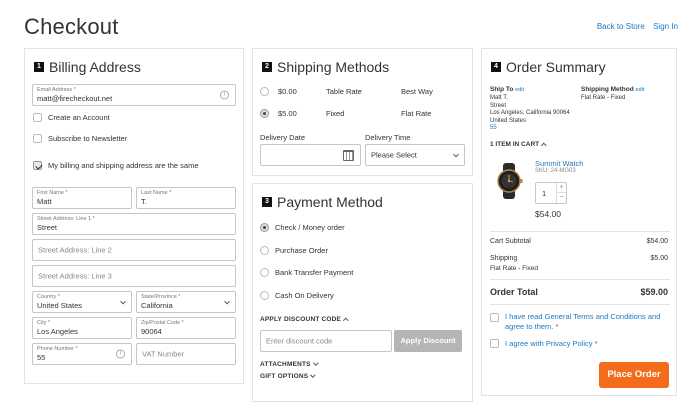 The image size is (700, 415). I want to click on ship-to-line: Matt T., so click(499, 98).